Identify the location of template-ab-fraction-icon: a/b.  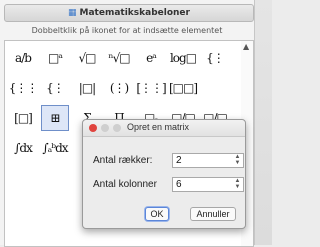
(23, 58).